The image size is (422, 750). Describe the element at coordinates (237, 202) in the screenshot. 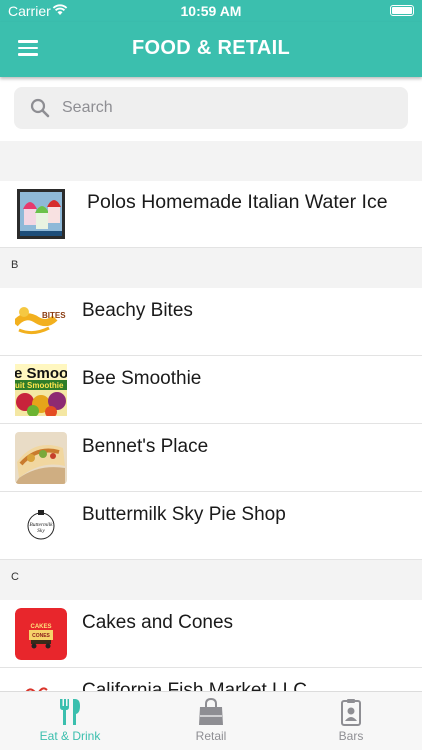

I see `vendor-name: Polos Homemade Italian Water Ice` at that location.